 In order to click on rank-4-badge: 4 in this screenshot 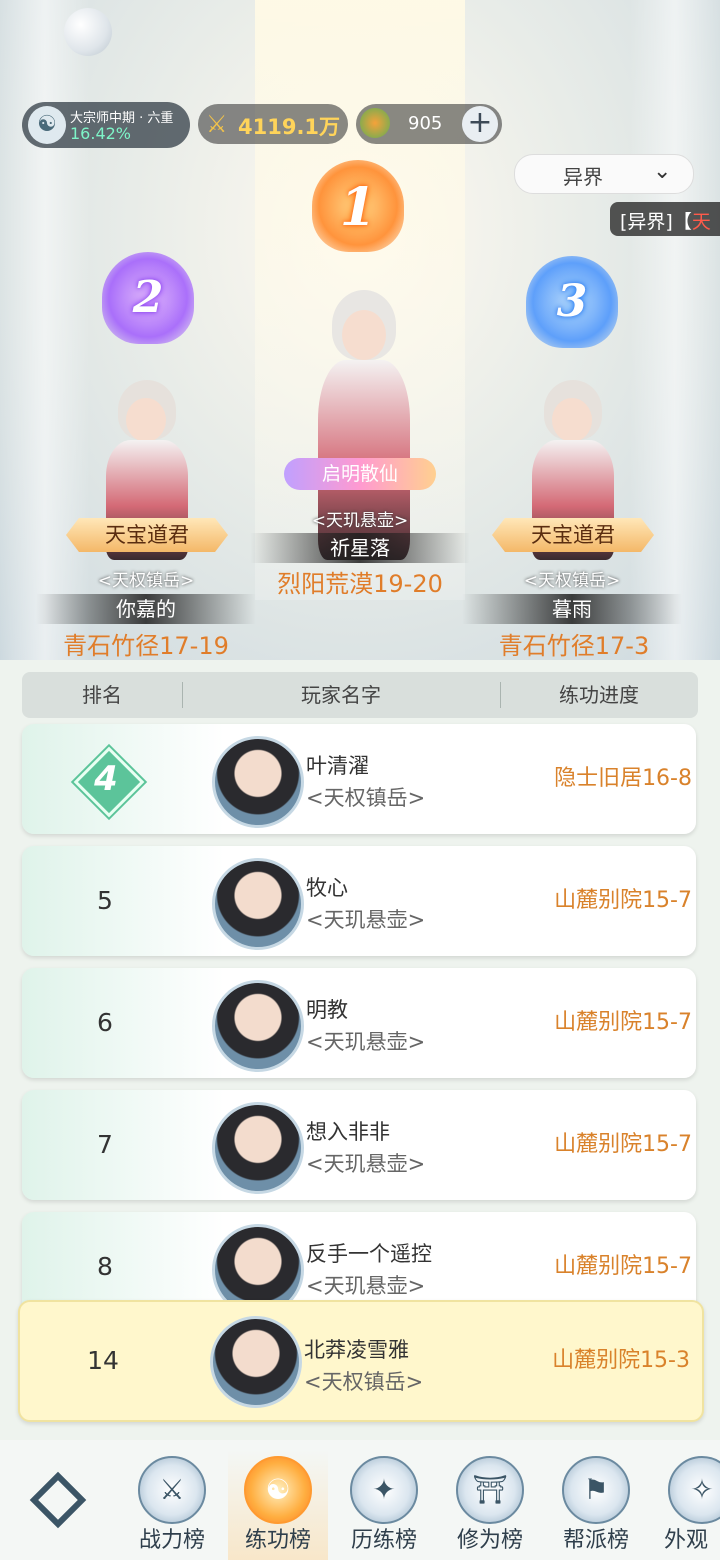, I will do `click(109, 782)`.